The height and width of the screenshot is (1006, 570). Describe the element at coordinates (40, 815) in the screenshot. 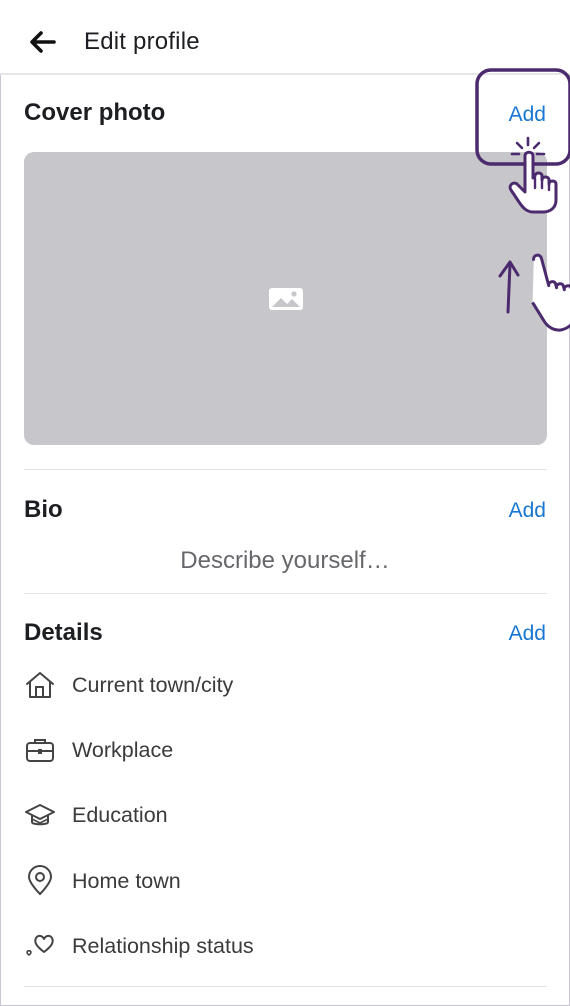

I see `graduation-cap-icon` at that location.